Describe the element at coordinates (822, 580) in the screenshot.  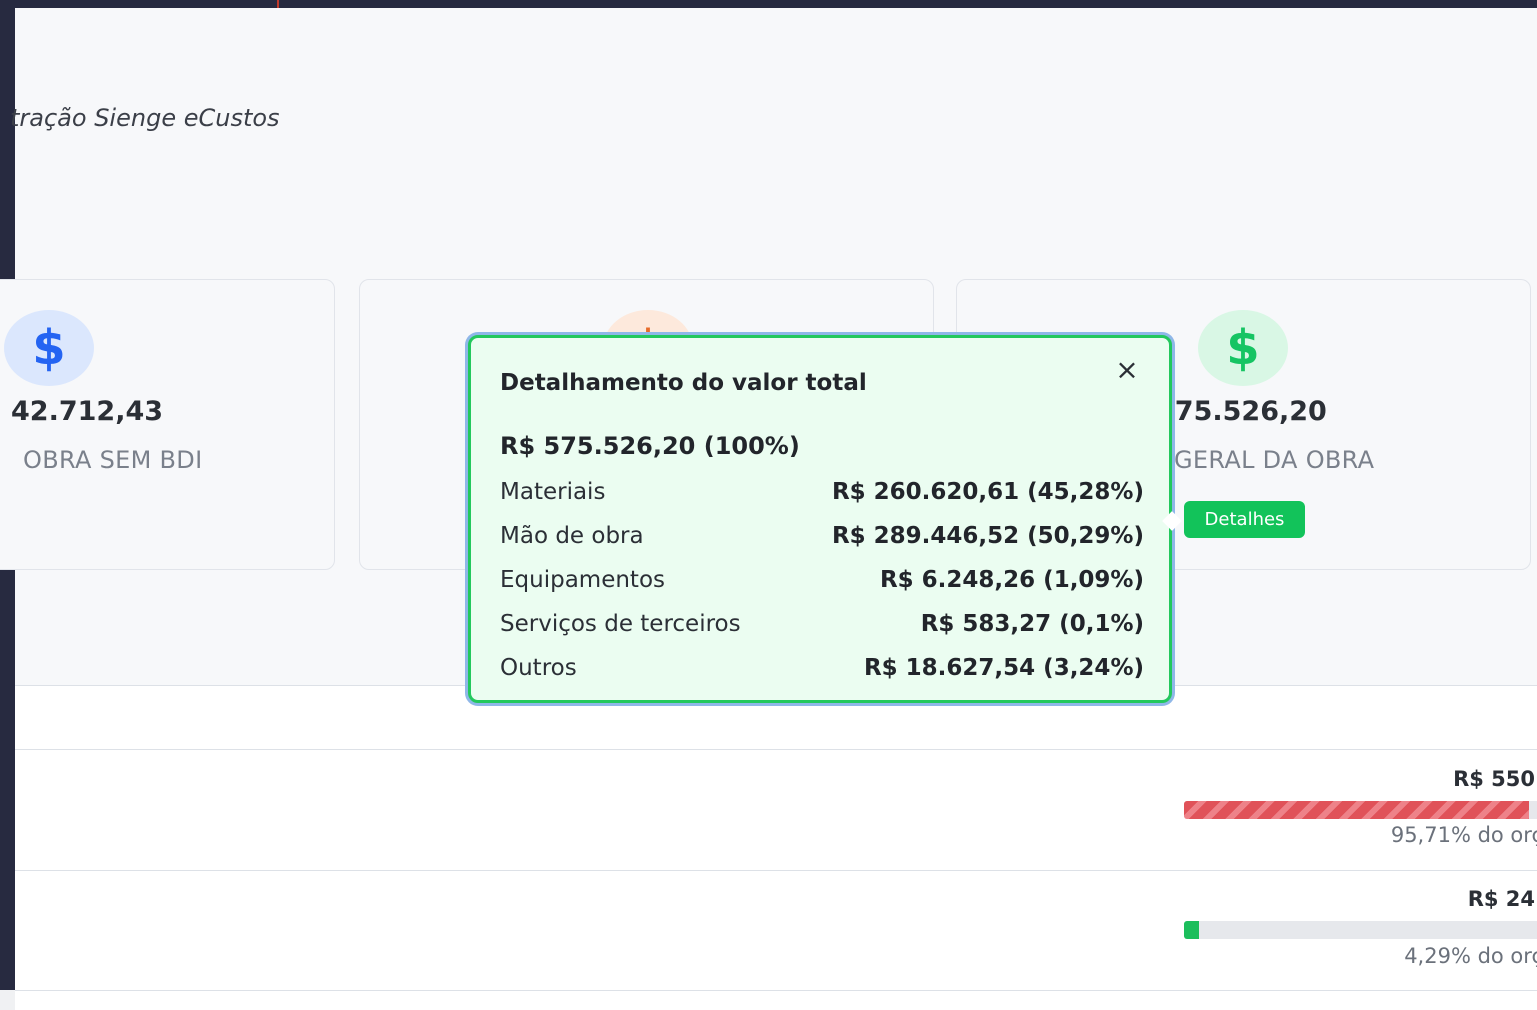
I see `breakdown-row-equipamentos: Equipamentos R$ 6.248,26 (1,09%)` at that location.